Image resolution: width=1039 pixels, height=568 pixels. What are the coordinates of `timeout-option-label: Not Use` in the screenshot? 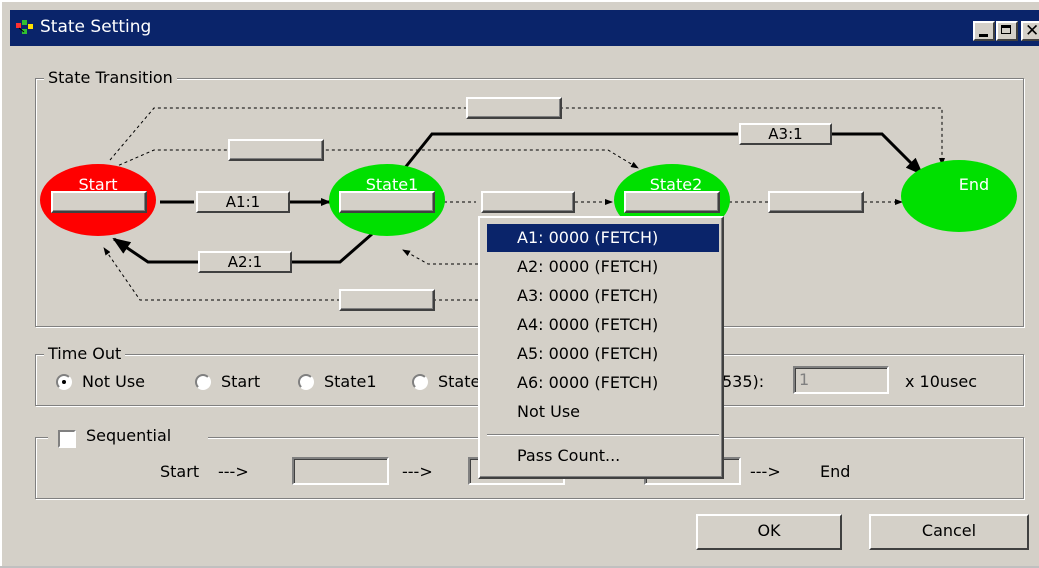 It's located at (114, 381).